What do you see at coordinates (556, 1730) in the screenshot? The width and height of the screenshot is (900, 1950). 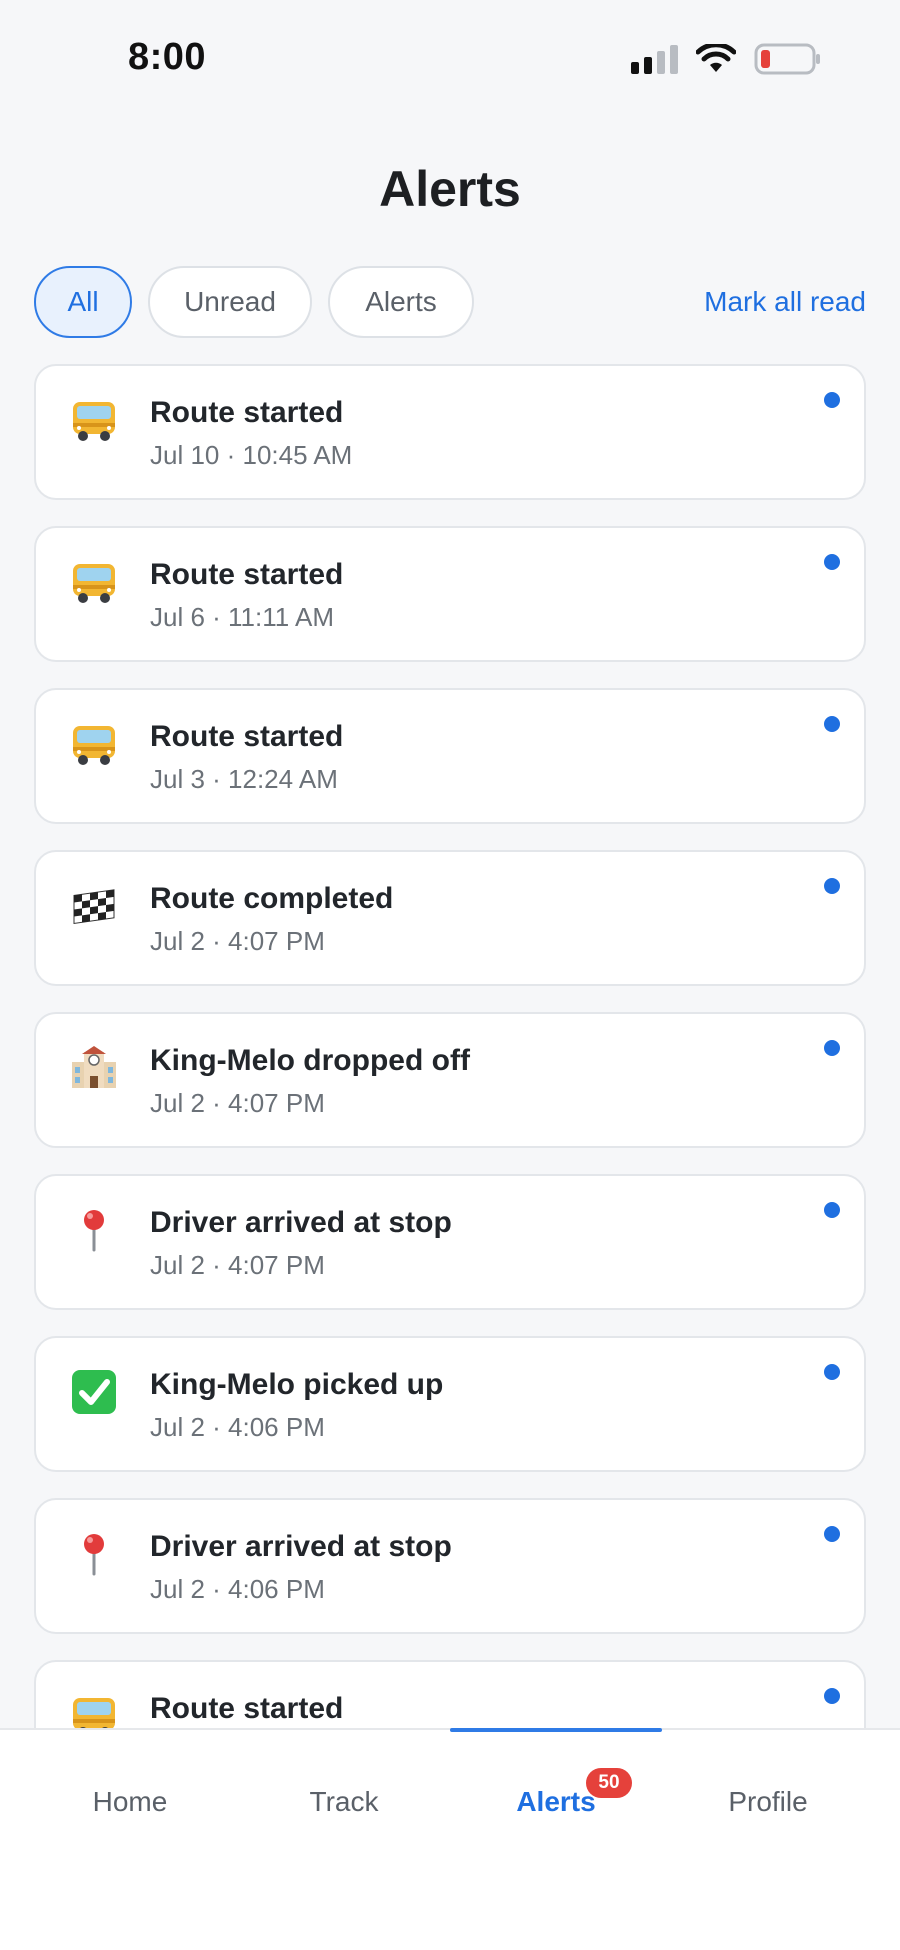 I see `active-tab-indicator` at bounding box center [556, 1730].